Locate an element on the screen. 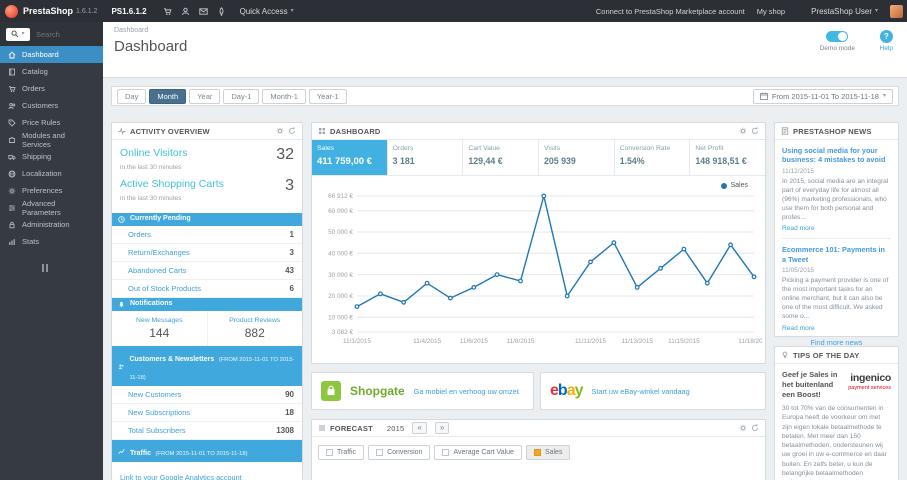 The height and width of the screenshot is (480, 907). sidebar-item-price-rules: Price Rules is located at coordinates (51, 122).